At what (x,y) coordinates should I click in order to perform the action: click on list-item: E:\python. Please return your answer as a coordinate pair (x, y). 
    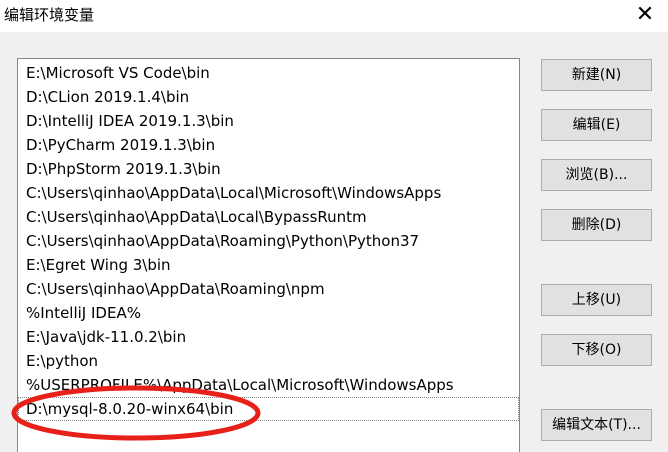
    Looking at the image, I should click on (268, 361).